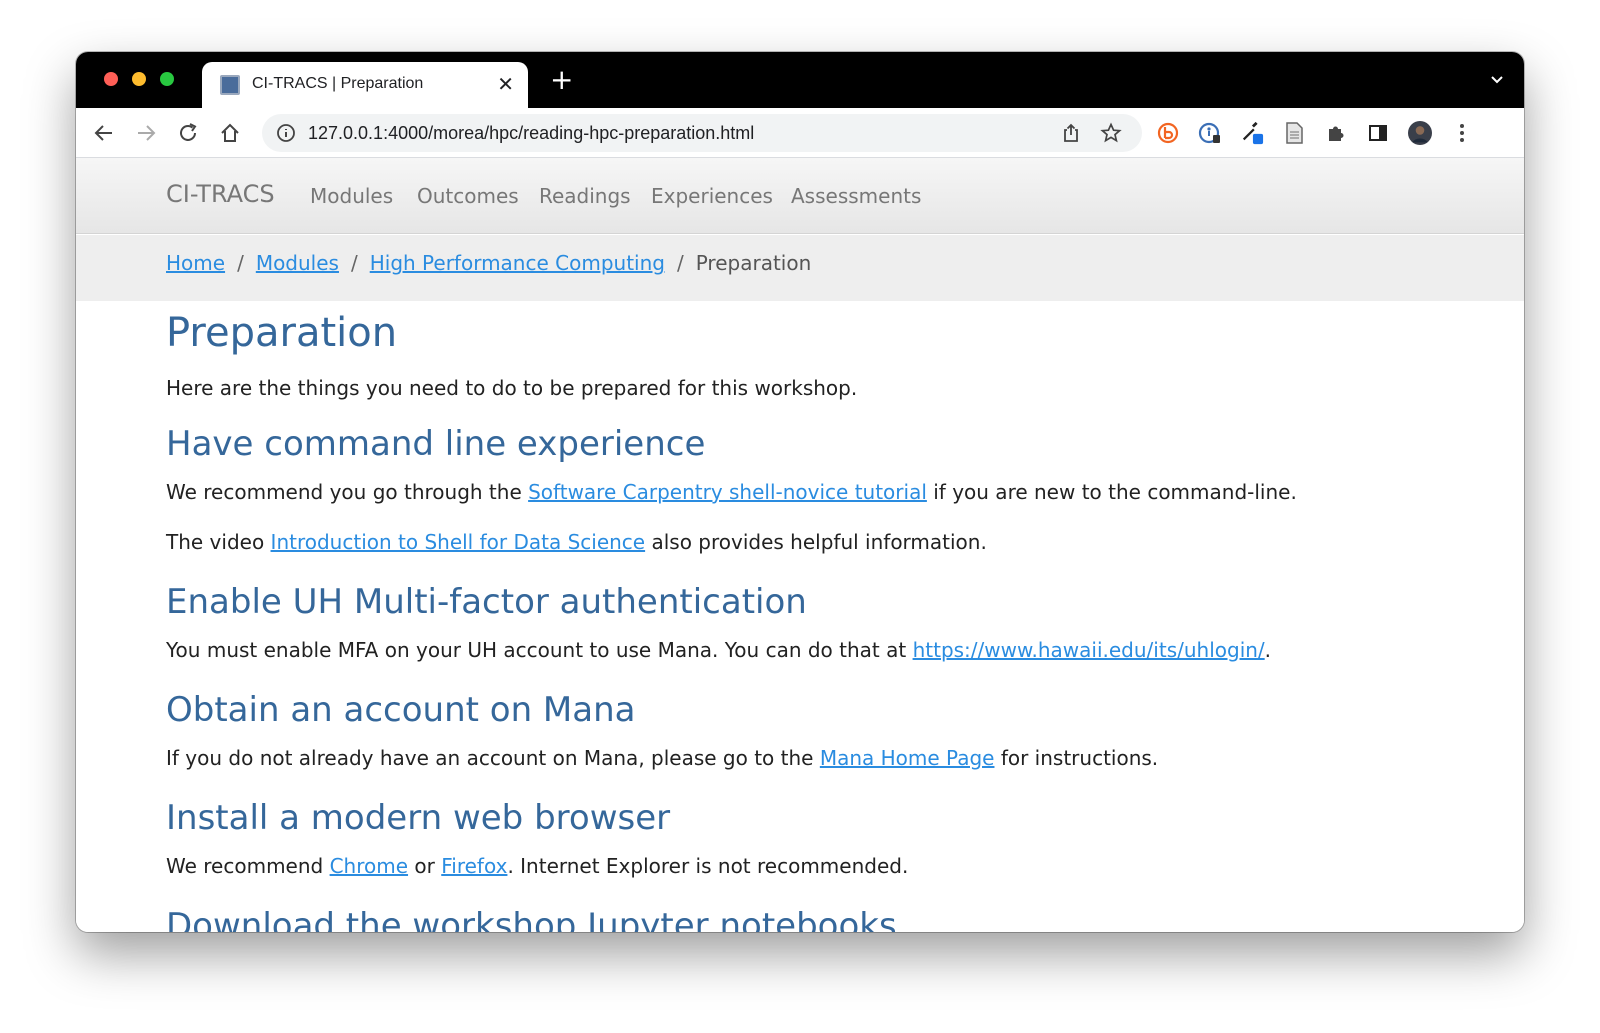 Image resolution: width=1600 pixels, height=1033 pixels. Describe the element at coordinates (1111, 492) in the screenshot. I see `text-span: if you are new to the command-line.` at that location.